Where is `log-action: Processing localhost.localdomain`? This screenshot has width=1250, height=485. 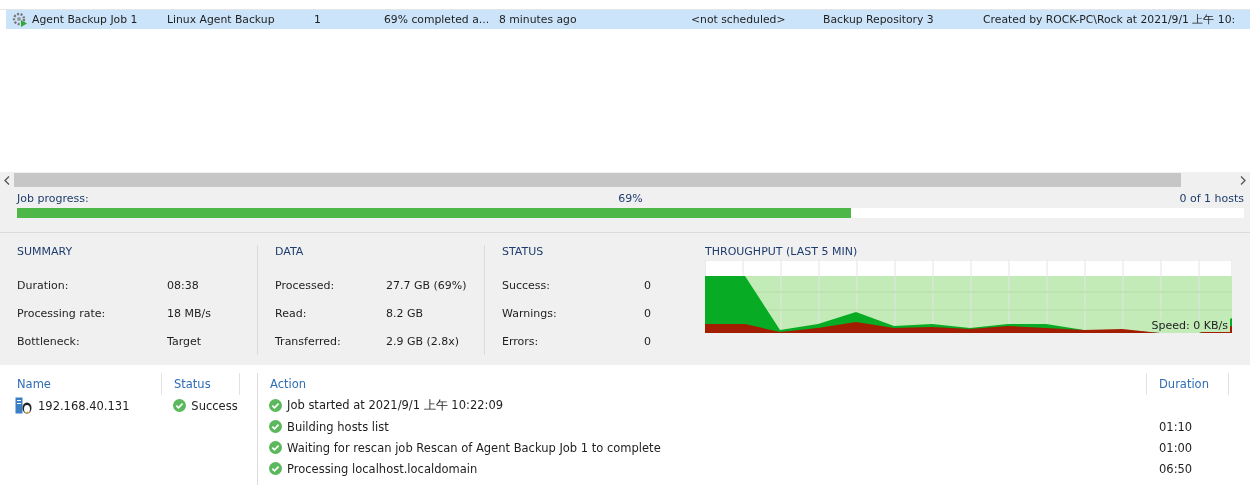 log-action: Processing localhost.localdomain is located at coordinates (382, 468).